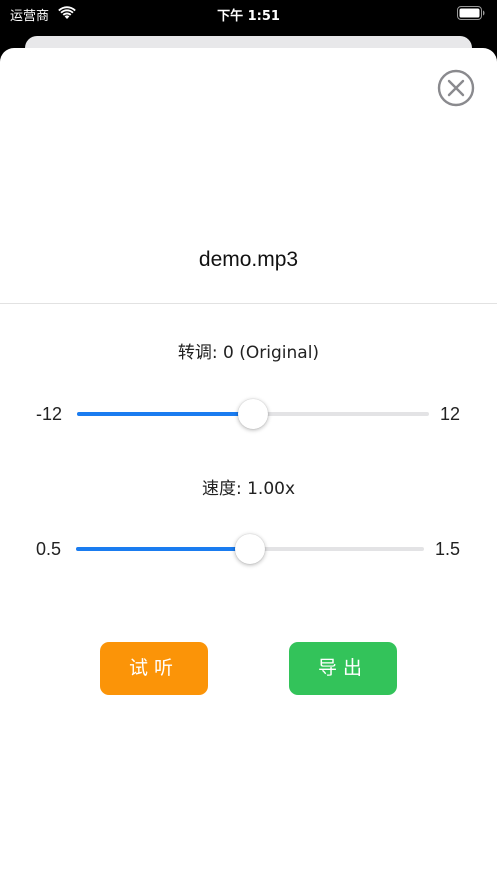 Image resolution: width=497 pixels, height=883 pixels. I want to click on close-icon, so click(456, 88).